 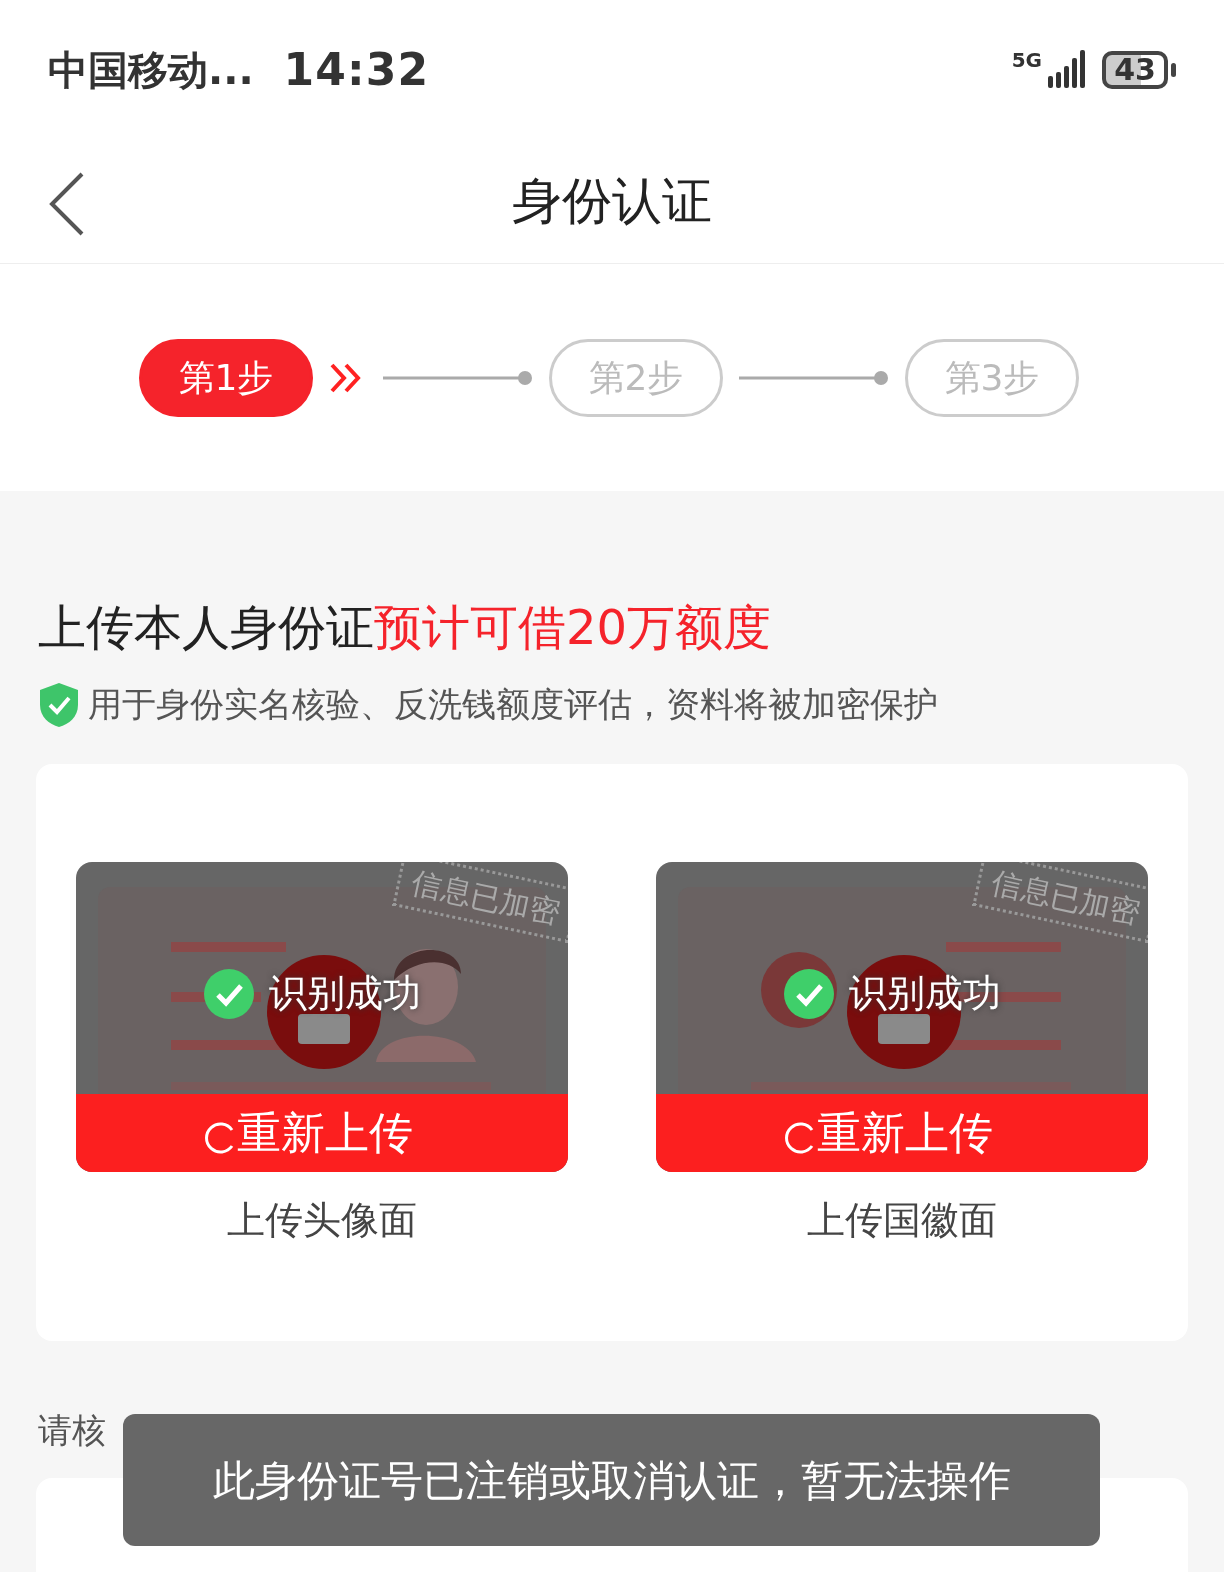 What do you see at coordinates (1026, 60) in the screenshot?
I see `network-type: 5G` at bounding box center [1026, 60].